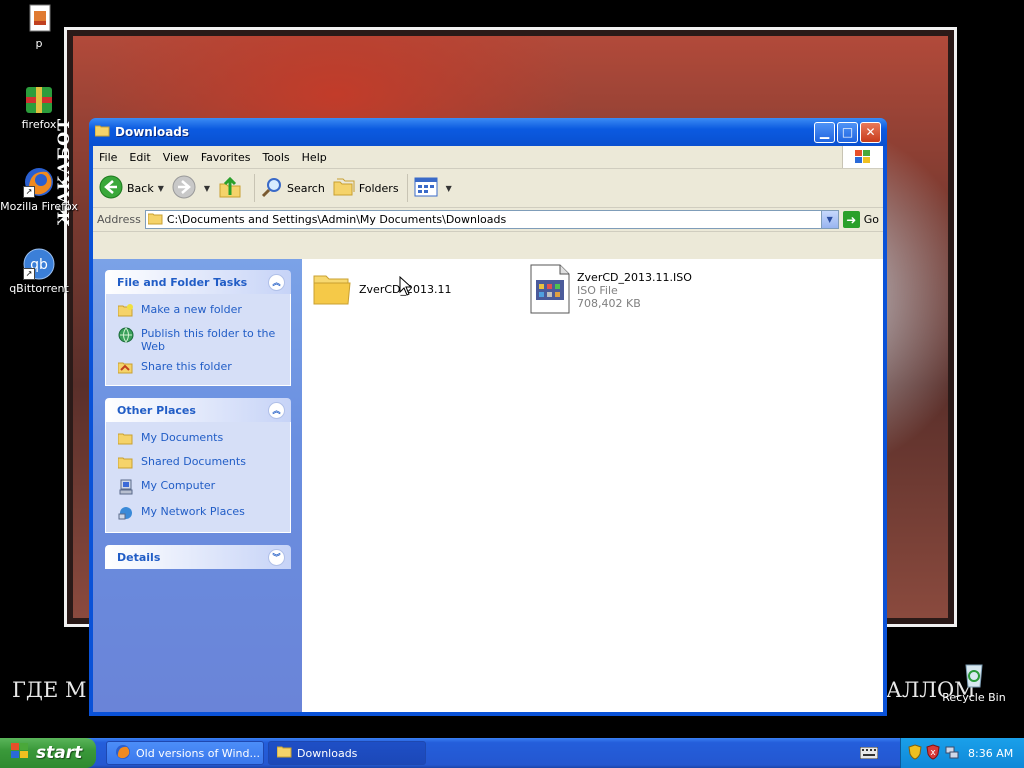 The height and width of the screenshot is (768, 1024). I want to click on minimize-icon: ▁, so click(824, 132).